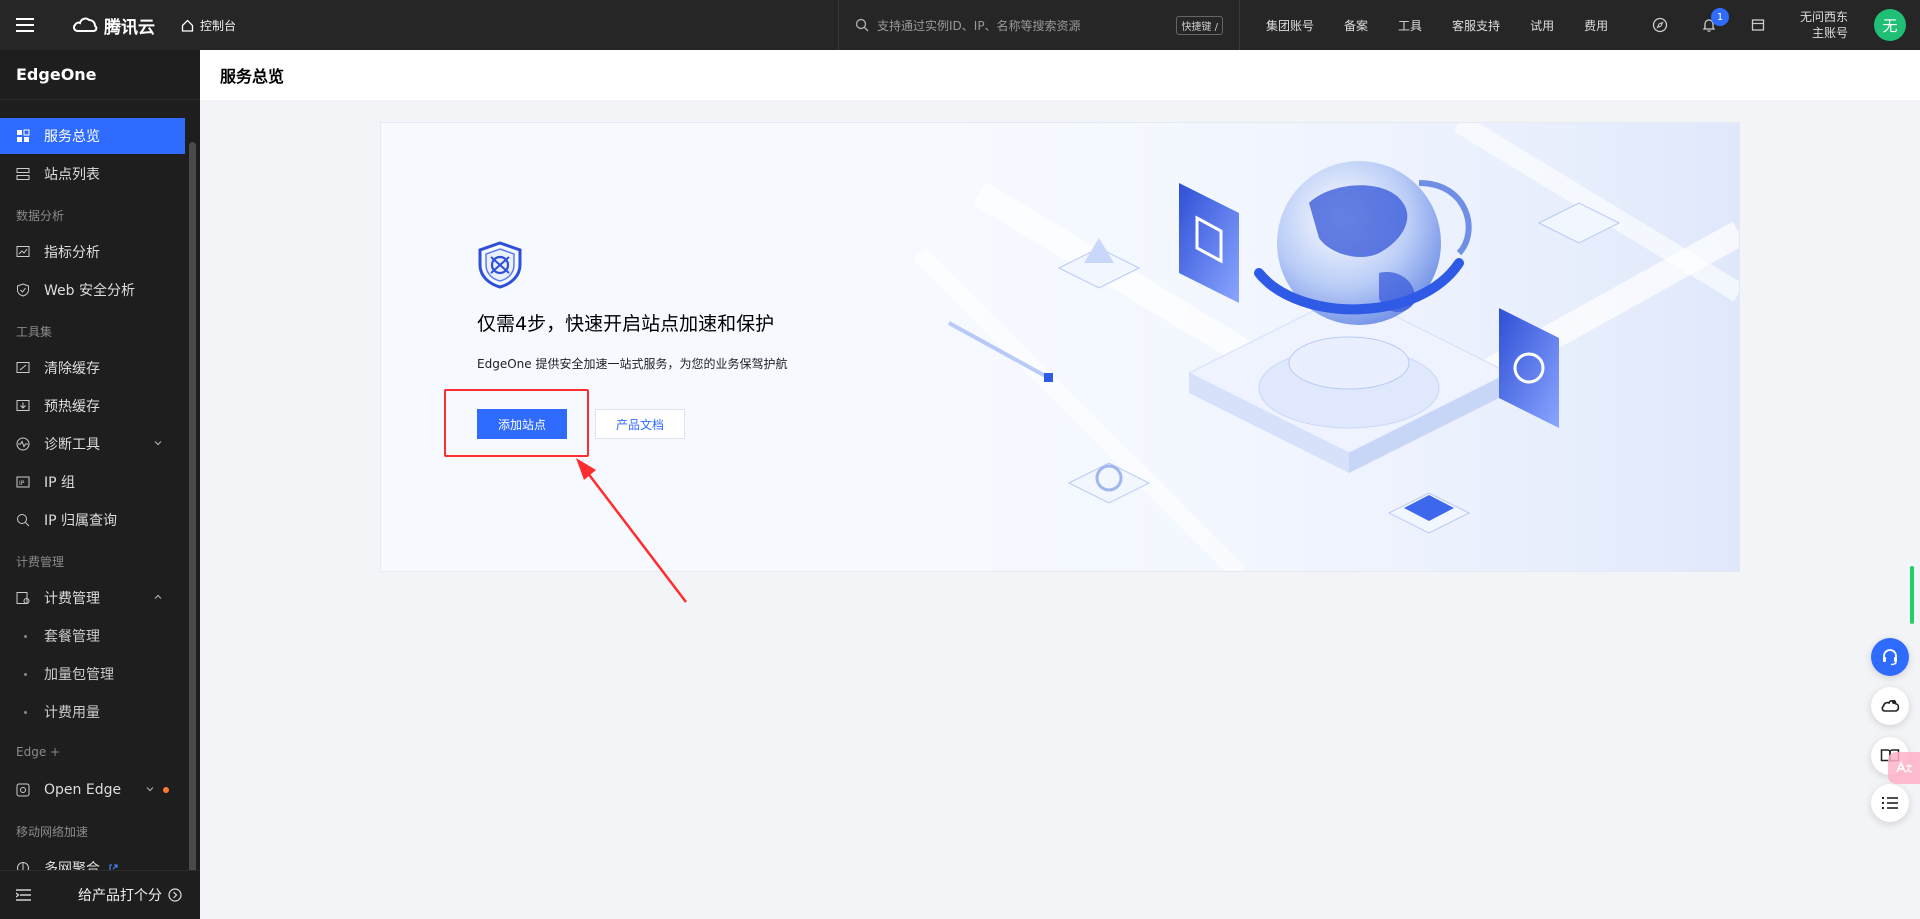 This screenshot has width=1920, height=919. I want to click on sidebar-item-billing: 计费管理, so click(92, 598).